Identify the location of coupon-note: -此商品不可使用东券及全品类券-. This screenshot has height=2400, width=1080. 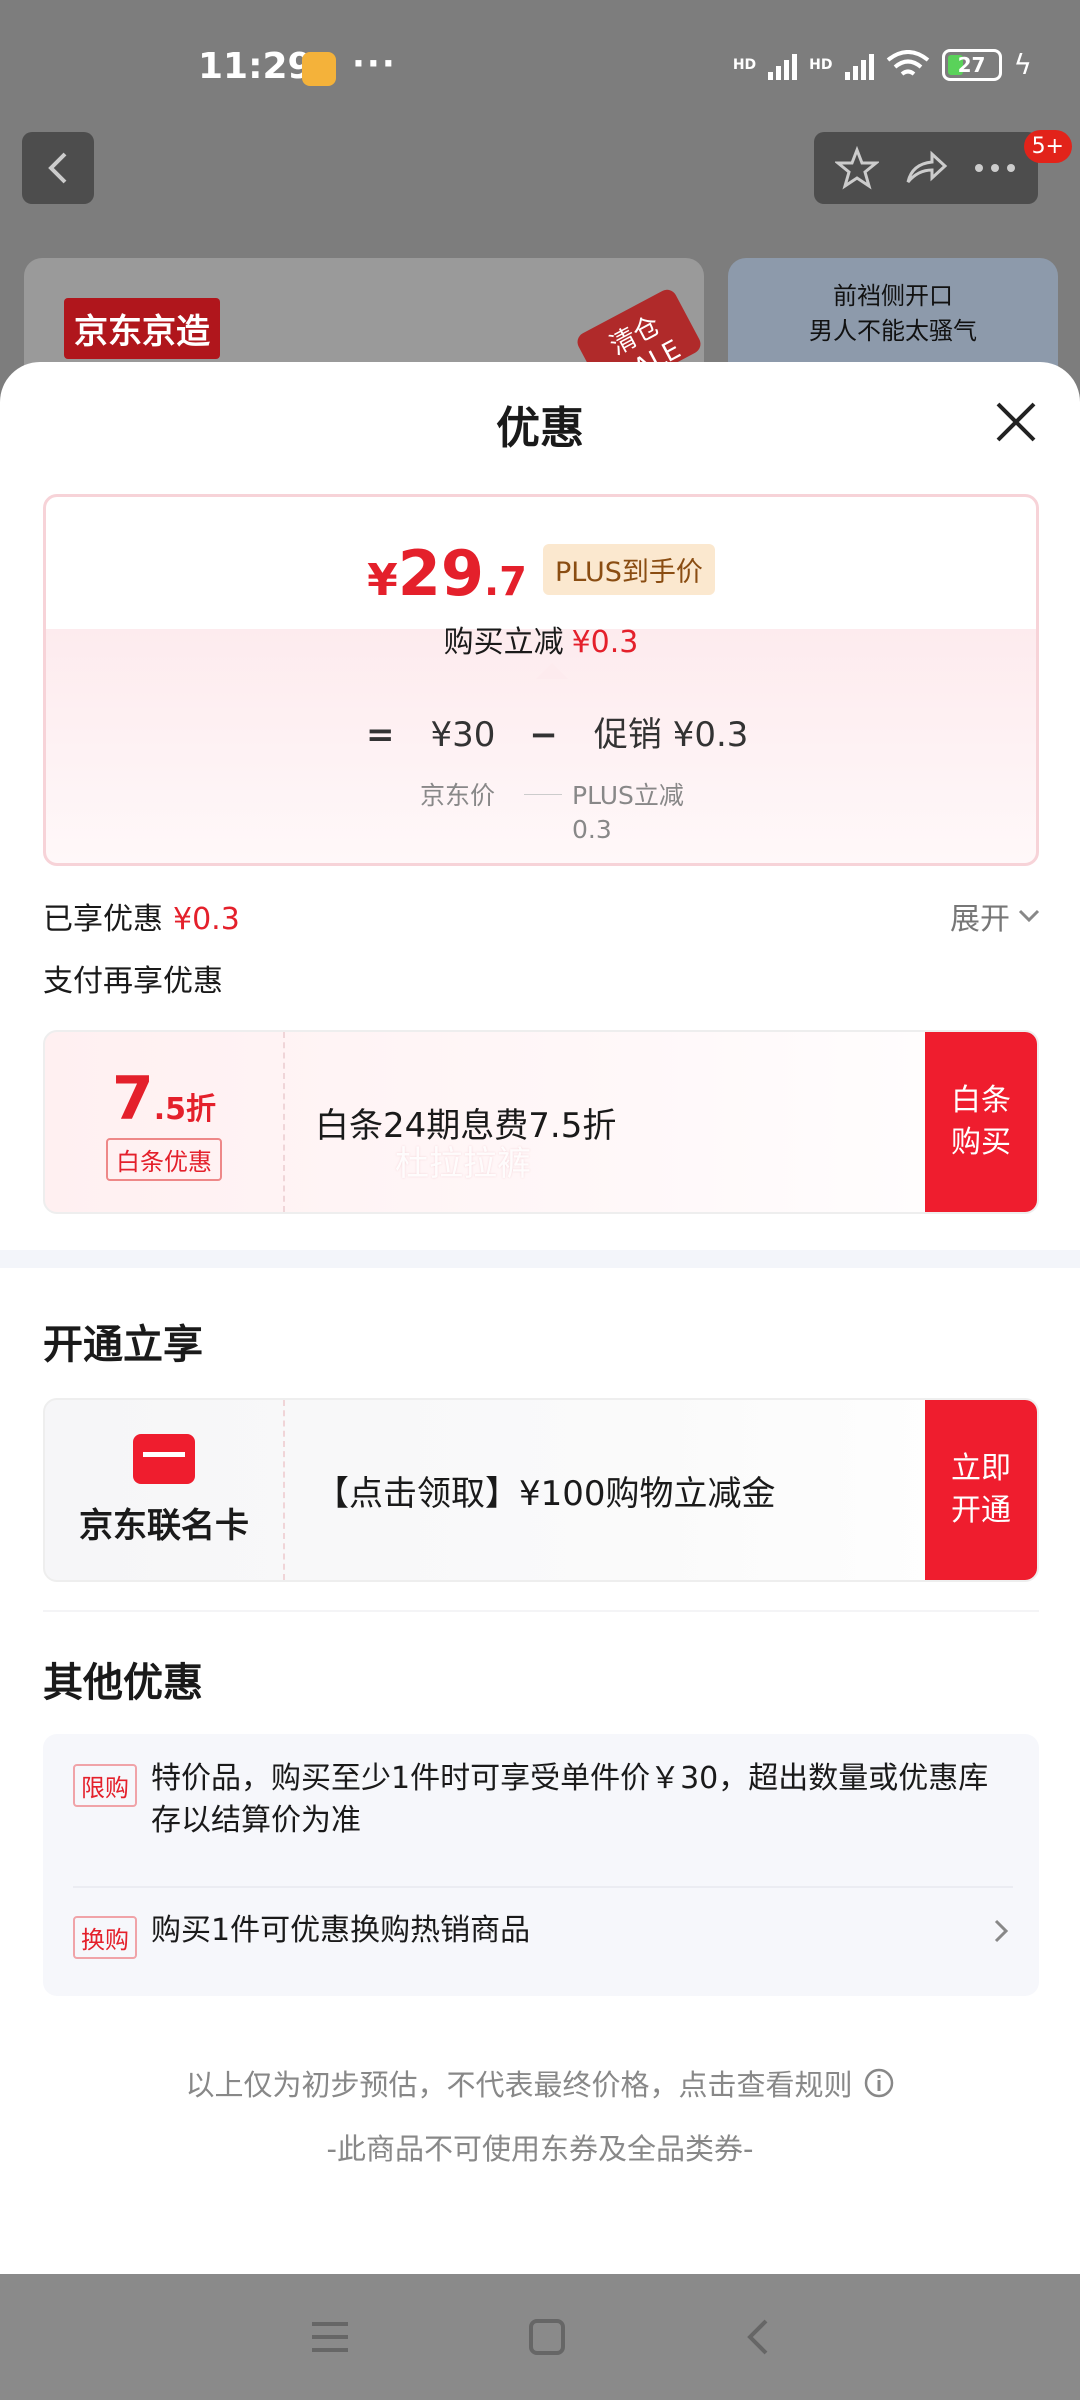
(540, 2149).